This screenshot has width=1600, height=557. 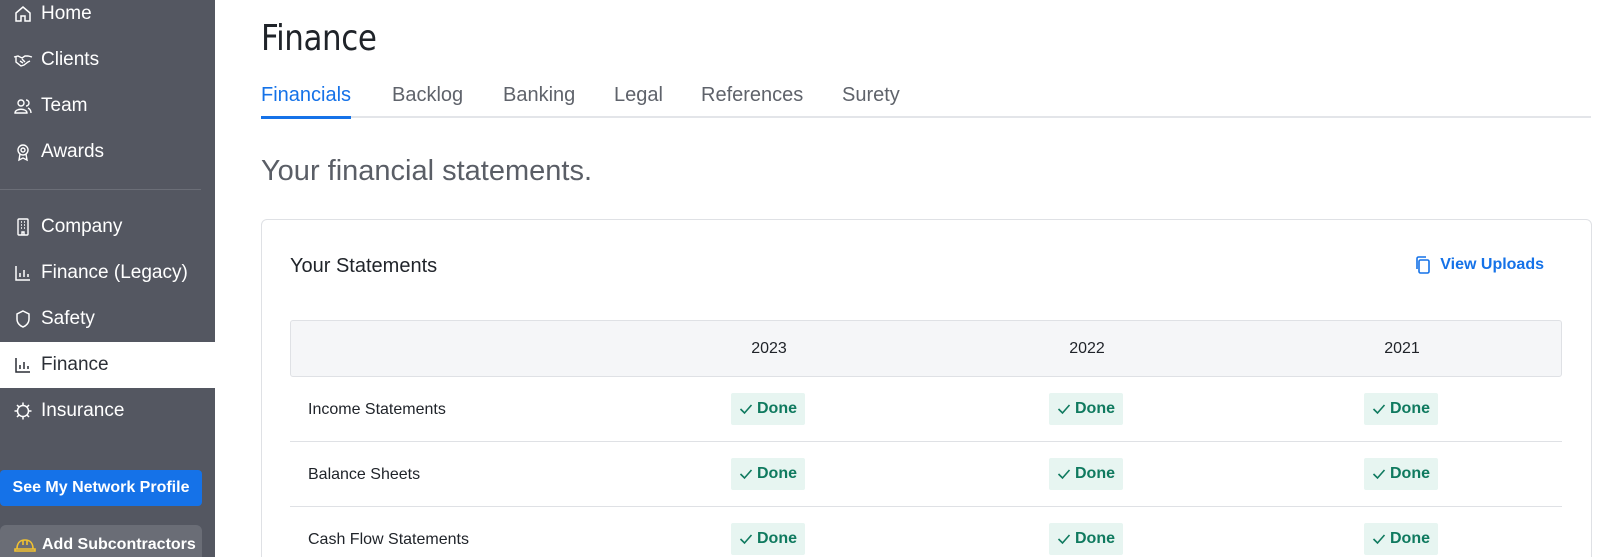 What do you see at coordinates (1492, 264) in the screenshot?
I see `view-uploads-label: View Uploads` at bounding box center [1492, 264].